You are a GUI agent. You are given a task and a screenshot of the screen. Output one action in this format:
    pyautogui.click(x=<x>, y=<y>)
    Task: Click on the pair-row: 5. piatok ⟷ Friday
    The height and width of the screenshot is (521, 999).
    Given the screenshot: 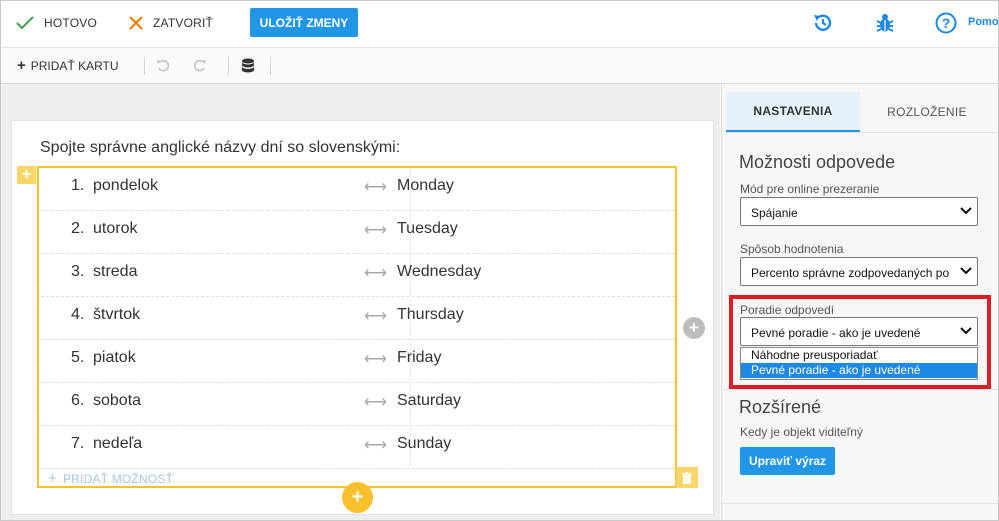 What is the action you would take?
    pyautogui.click(x=358, y=361)
    